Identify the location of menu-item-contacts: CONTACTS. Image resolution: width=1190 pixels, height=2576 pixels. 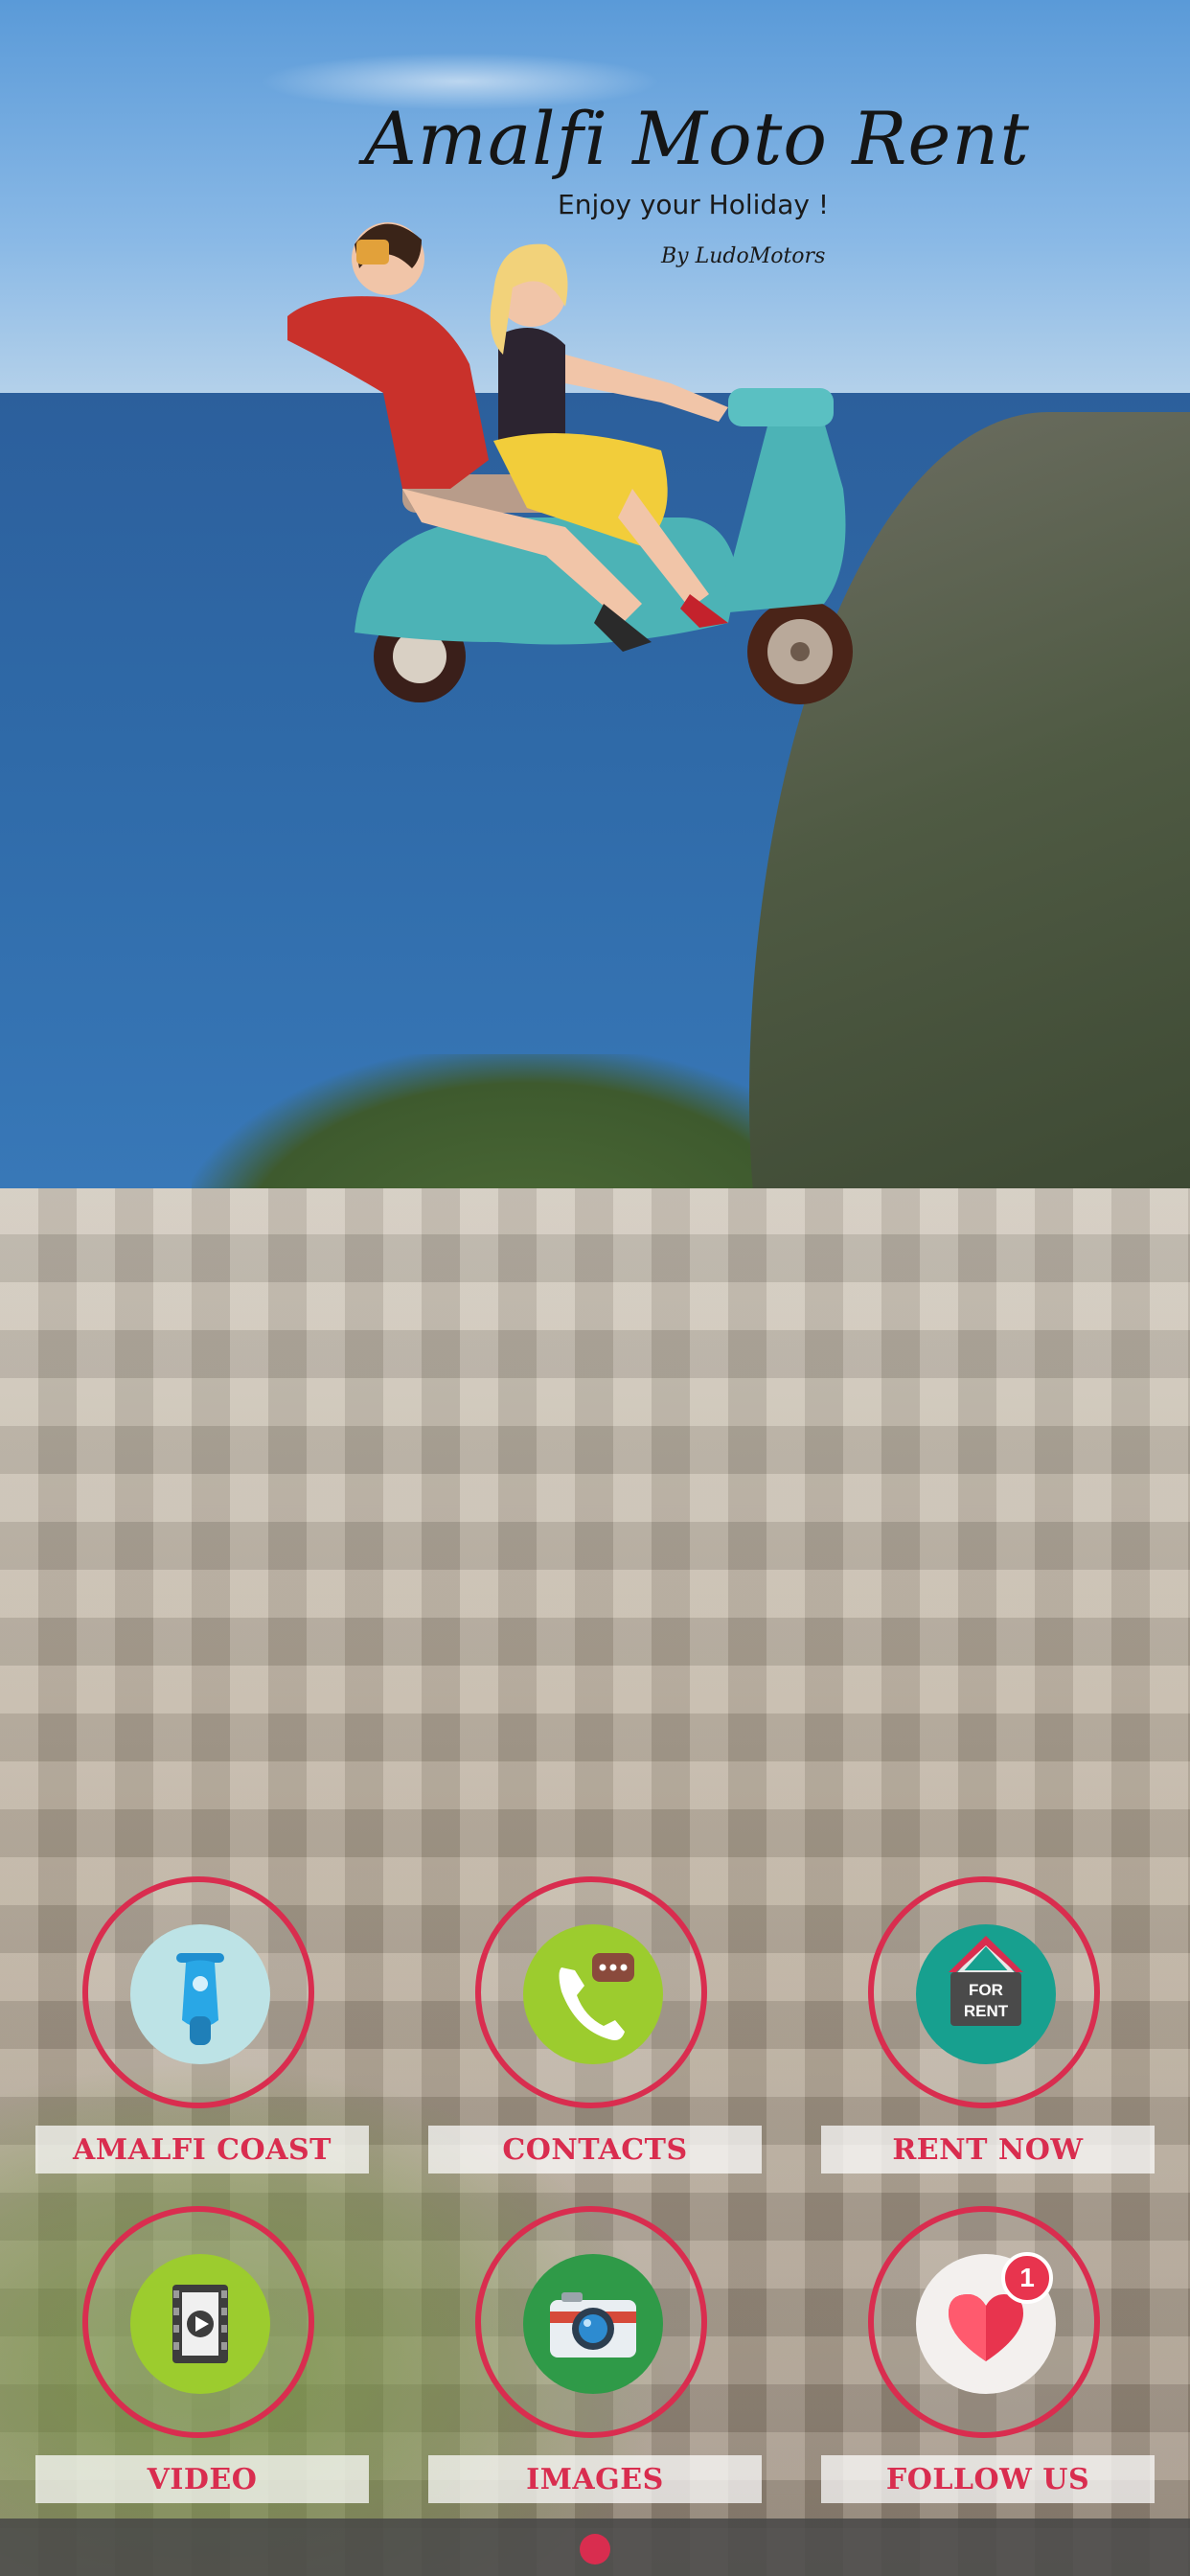
(595, 2025).